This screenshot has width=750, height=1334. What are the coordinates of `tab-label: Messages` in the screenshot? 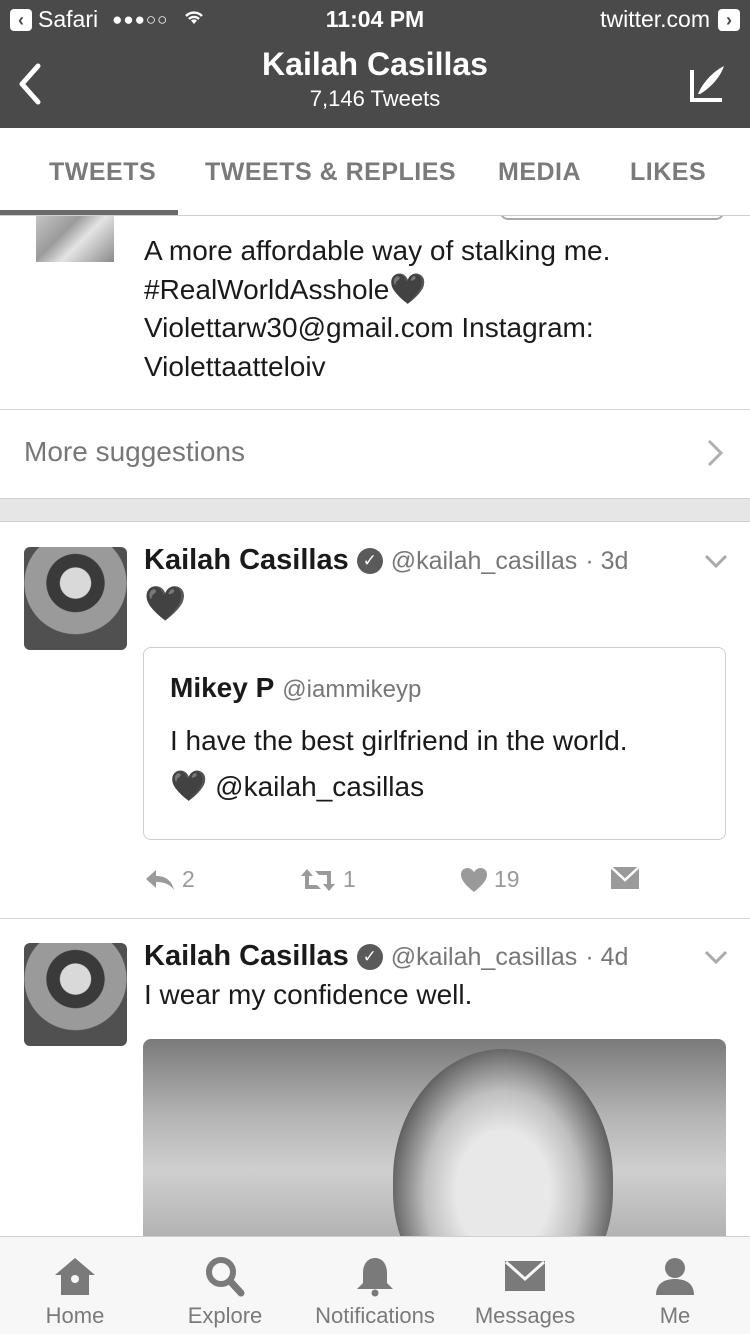 It's located at (525, 1315).